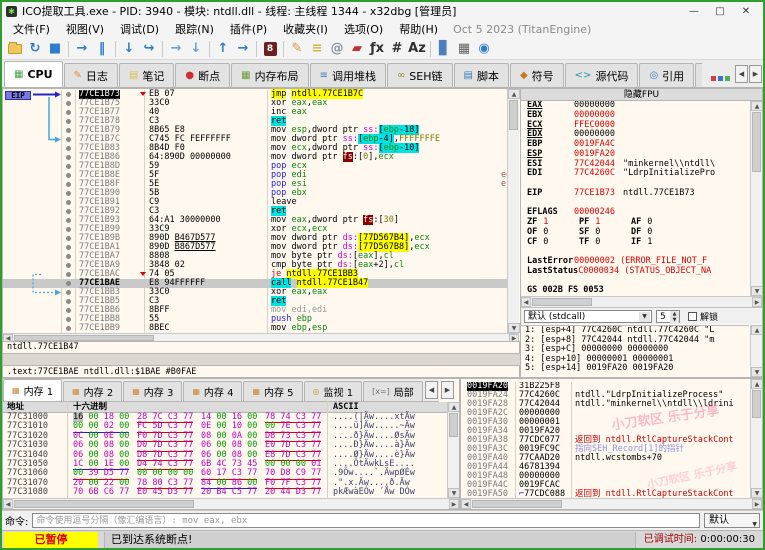  I want to click on patch-icon: ✎, so click(297, 49).